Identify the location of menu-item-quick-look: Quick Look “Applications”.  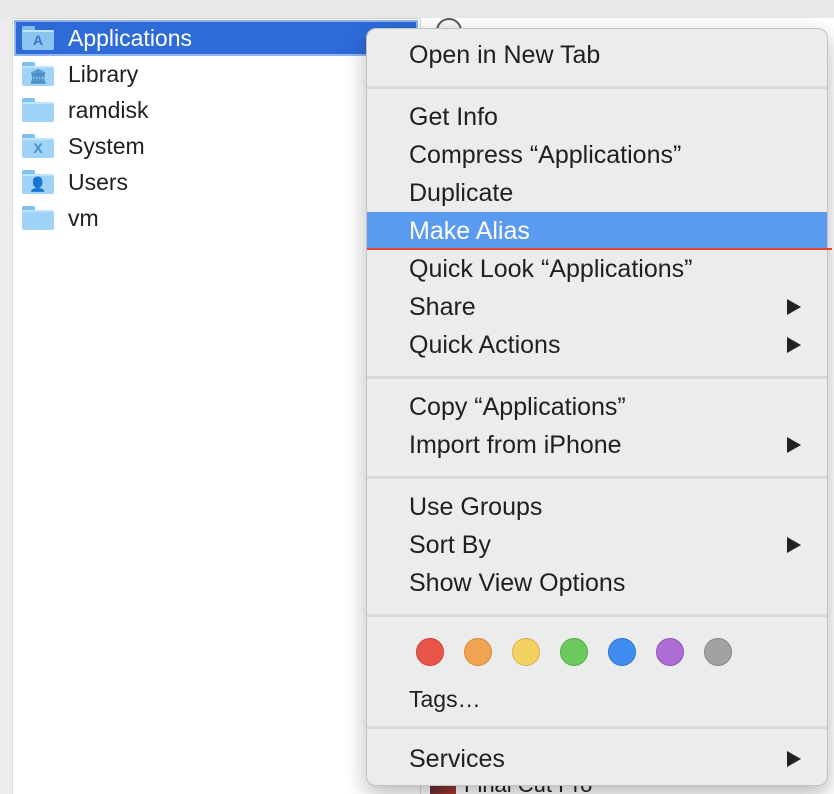
(597, 269).